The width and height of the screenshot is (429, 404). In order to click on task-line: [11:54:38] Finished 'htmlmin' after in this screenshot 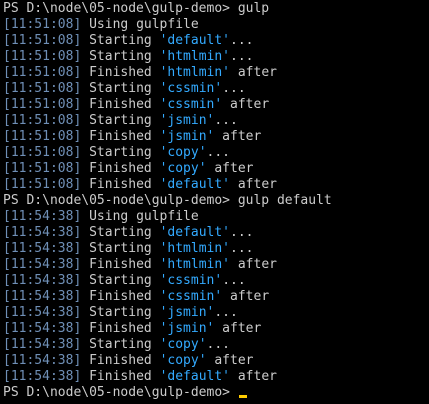, I will do `click(216, 265)`.